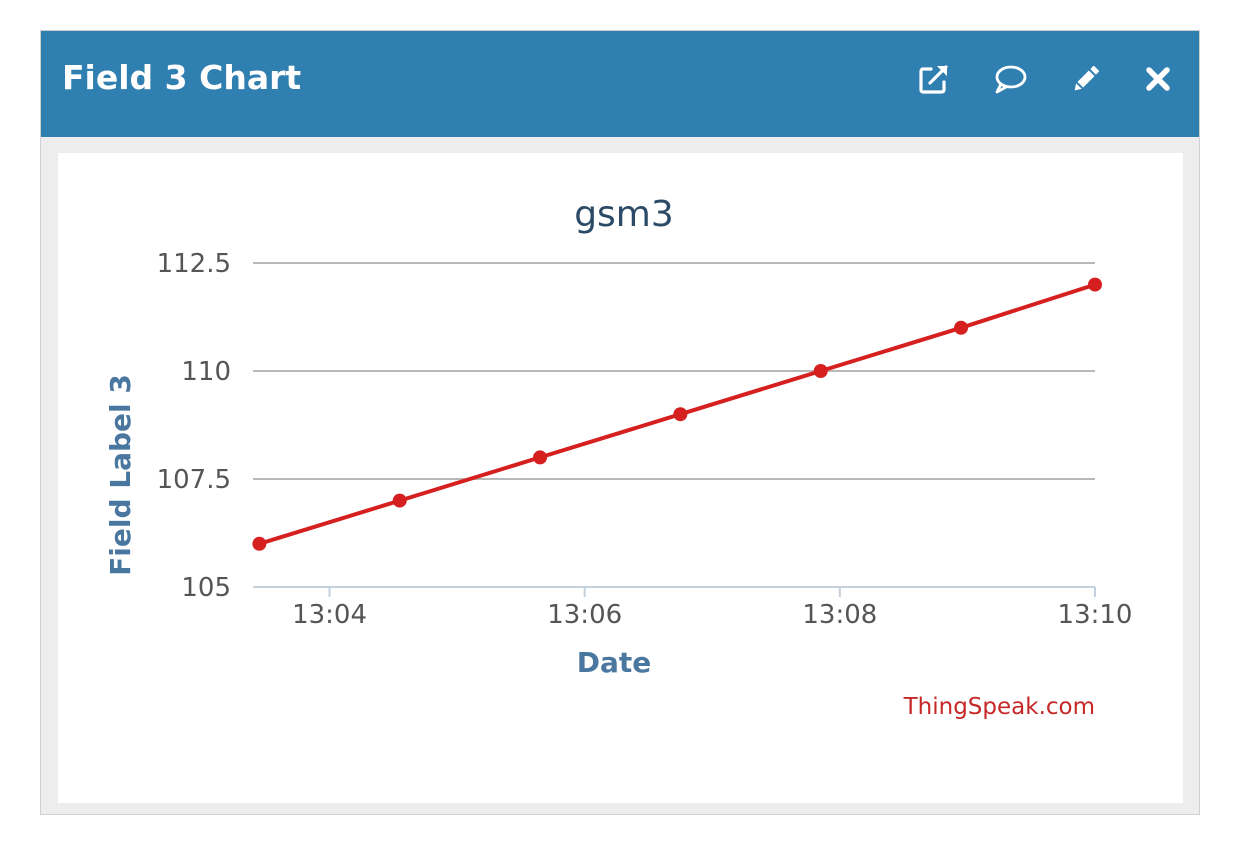 This screenshot has height=846, width=1245. Describe the element at coordinates (120, 475) in the screenshot. I see `y-axis-title: Field Label 3` at that location.